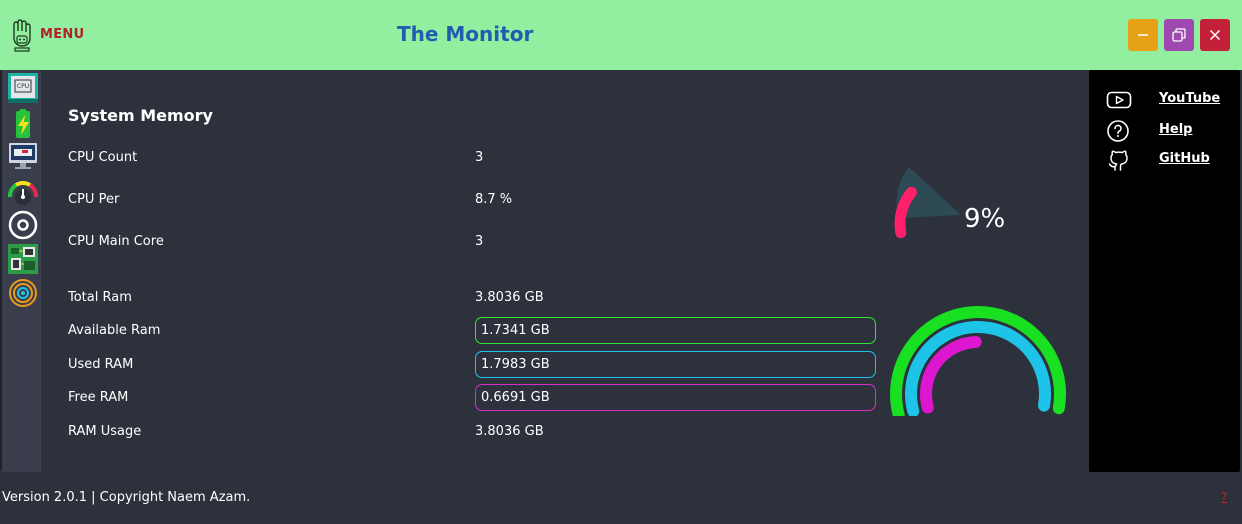  What do you see at coordinates (126, 497) in the screenshot?
I see `version-text: Version 2.0.1 | Copyright Naem Azam.` at bounding box center [126, 497].